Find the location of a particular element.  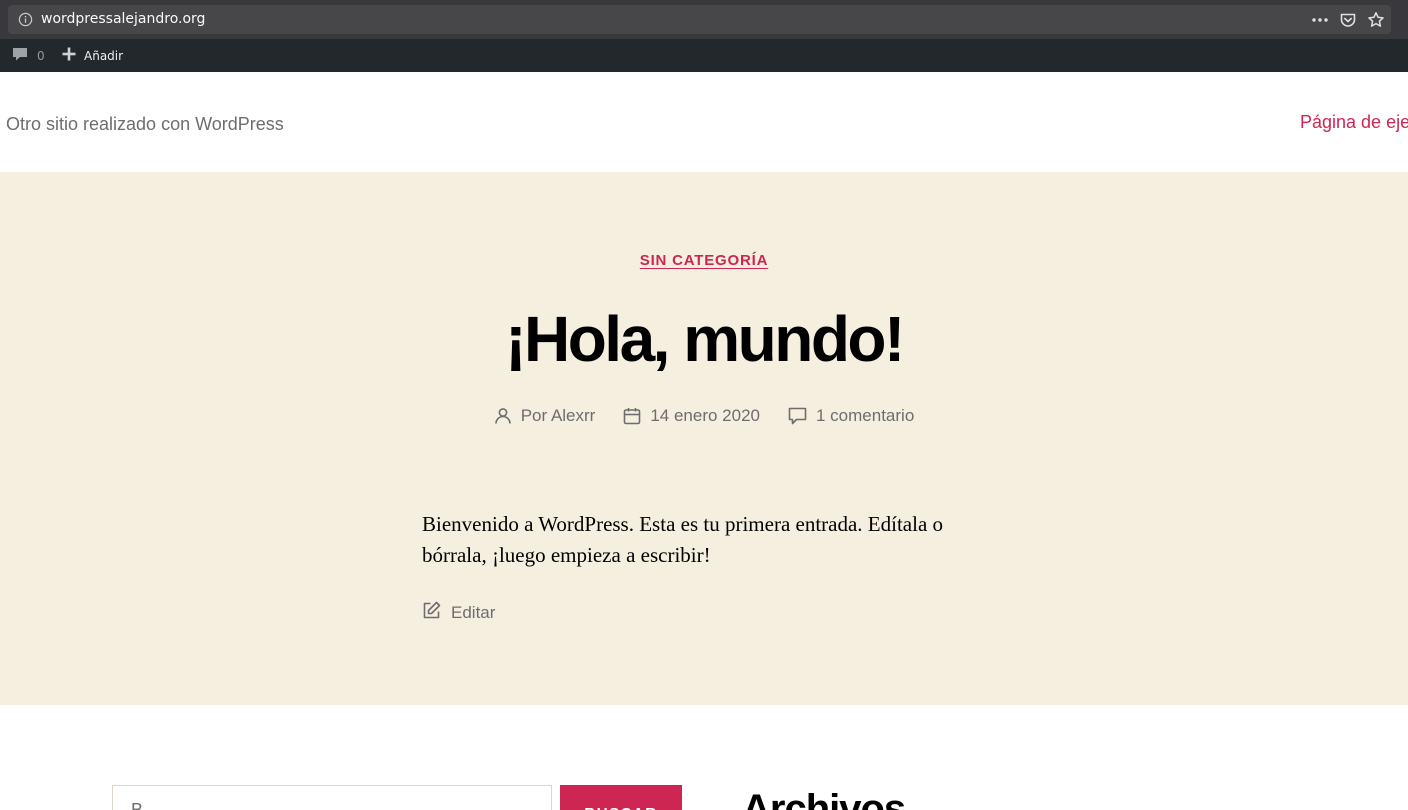

search-input: B is located at coordinates (332, 797).